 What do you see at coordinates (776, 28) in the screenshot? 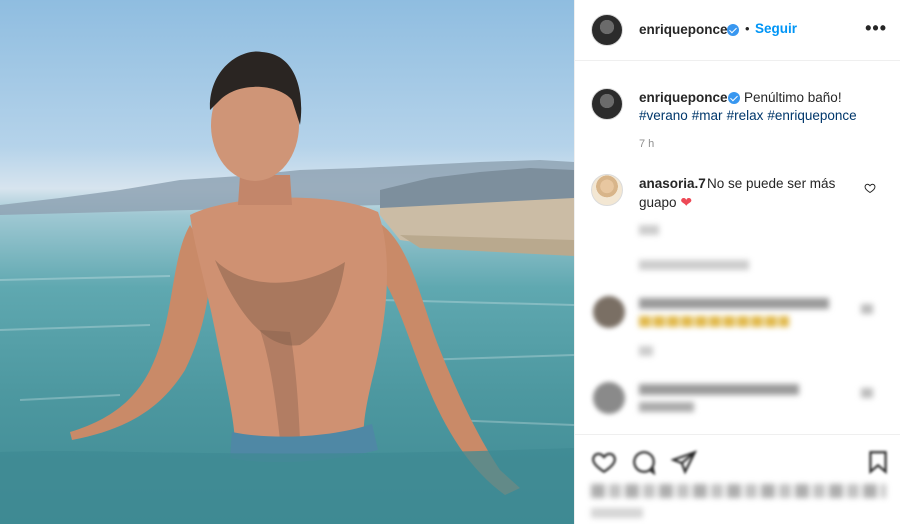
I see `follow-button: Seguir` at bounding box center [776, 28].